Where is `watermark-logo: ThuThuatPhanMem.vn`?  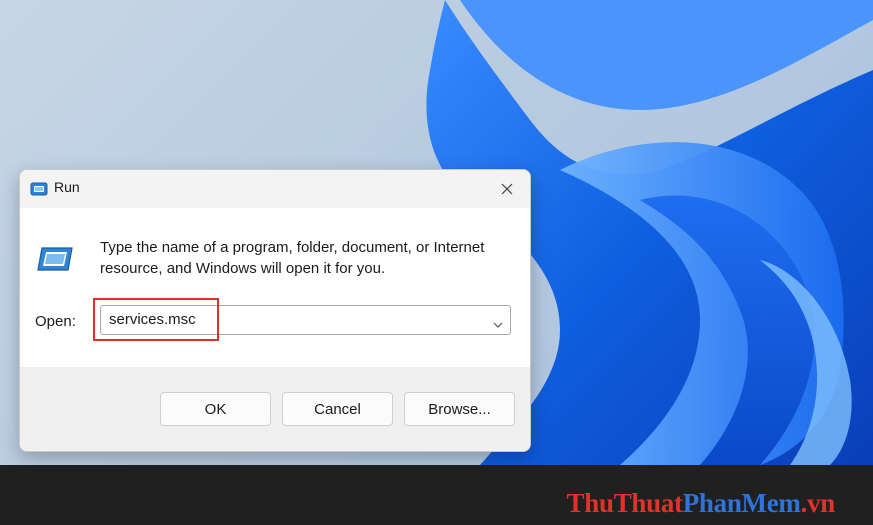
watermark-logo: ThuThuatPhanMem.vn is located at coordinates (701, 503).